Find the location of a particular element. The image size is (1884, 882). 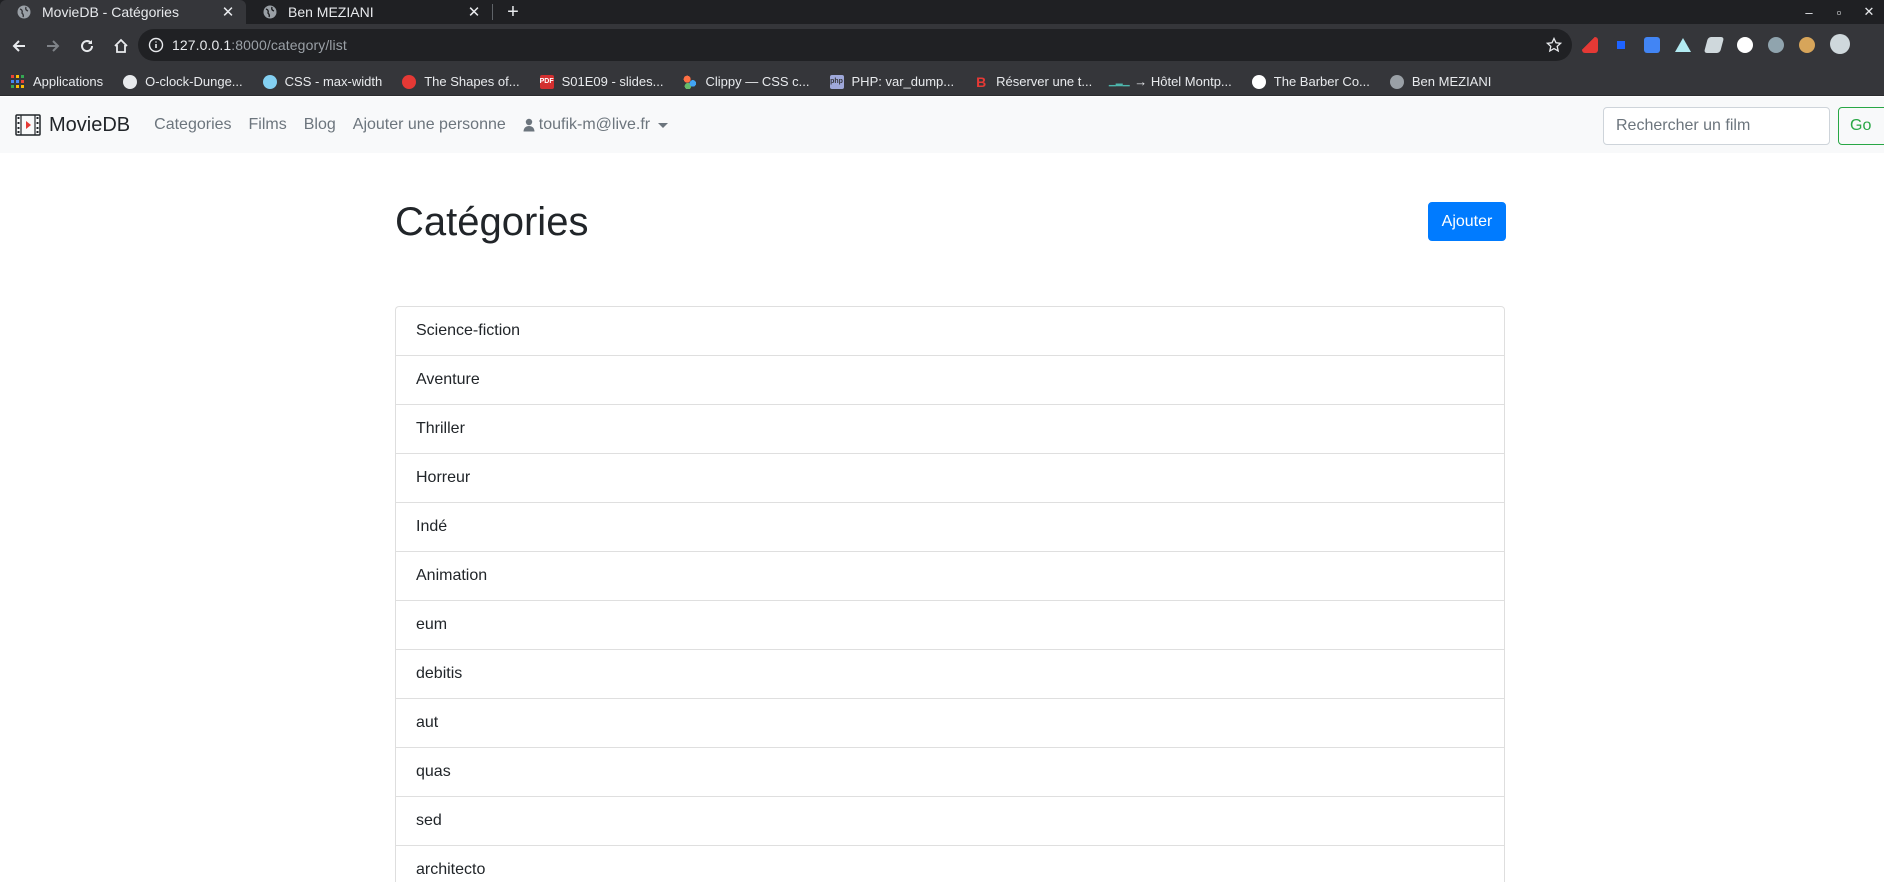

apps-grid-icon is located at coordinates (18, 81).